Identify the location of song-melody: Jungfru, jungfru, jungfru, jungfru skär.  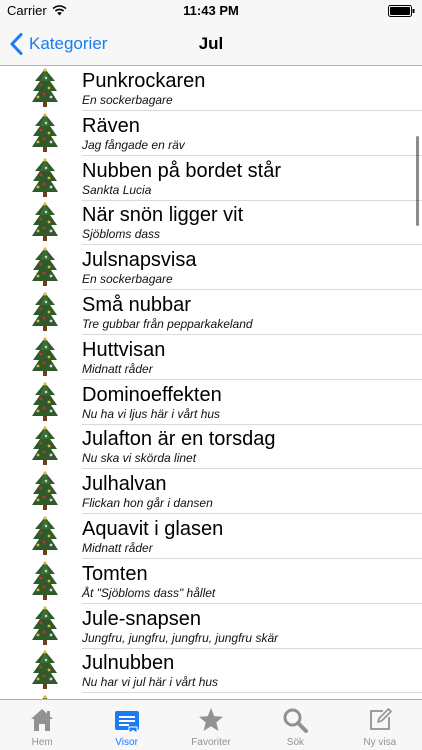
(180, 637).